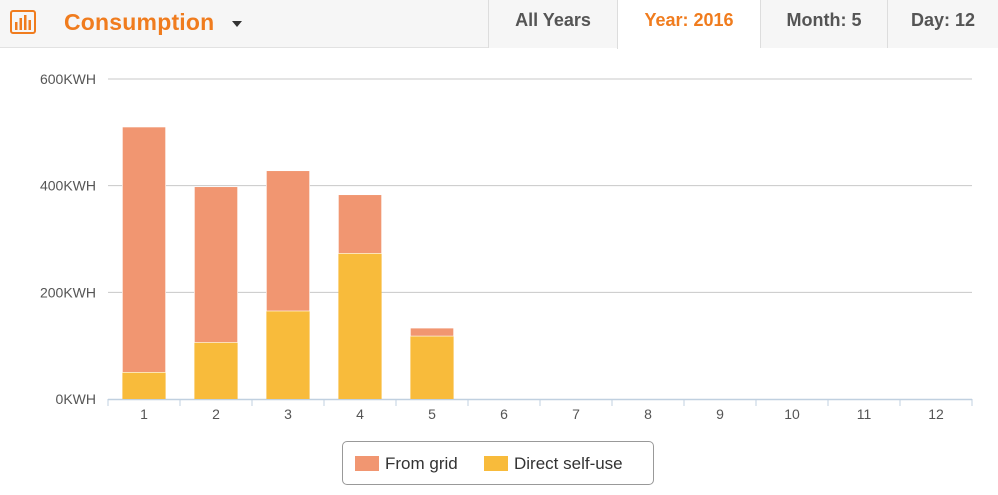 This screenshot has height=495, width=998. What do you see at coordinates (568, 463) in the screenshot?
I see `legend-label-direct-self-use: Direct self-use` at bounding box center [568, 463].